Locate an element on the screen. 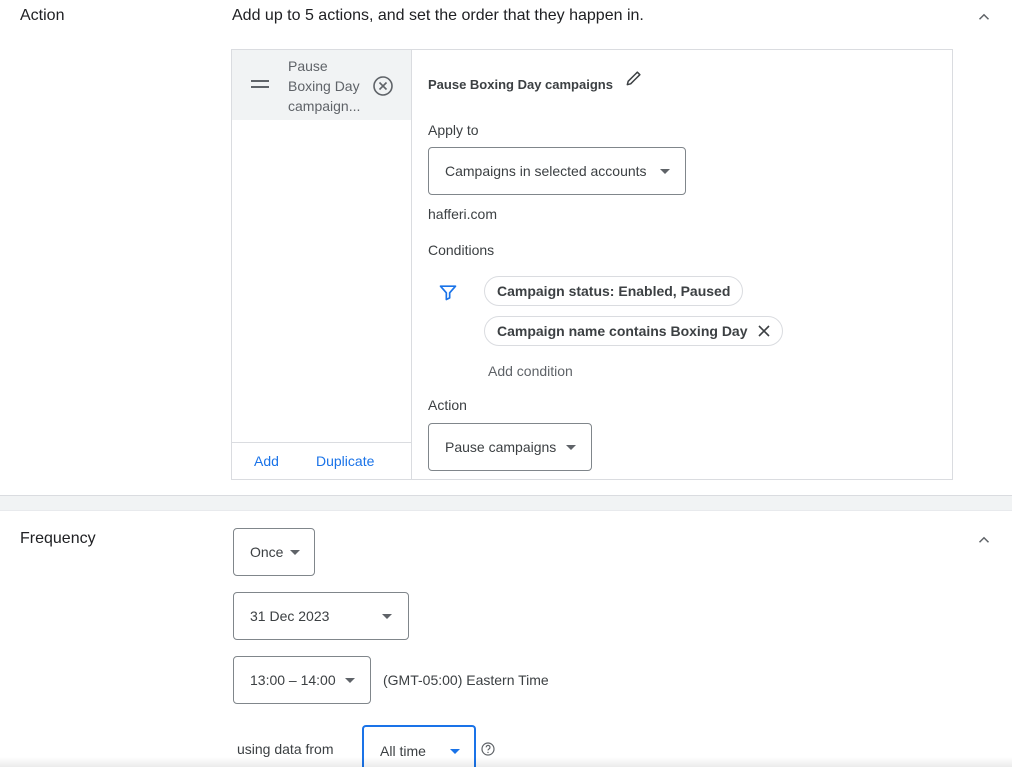 The height and width of the screenshot is (767, 1012). using-data-label: using data from is located at coordinates (285, 749).